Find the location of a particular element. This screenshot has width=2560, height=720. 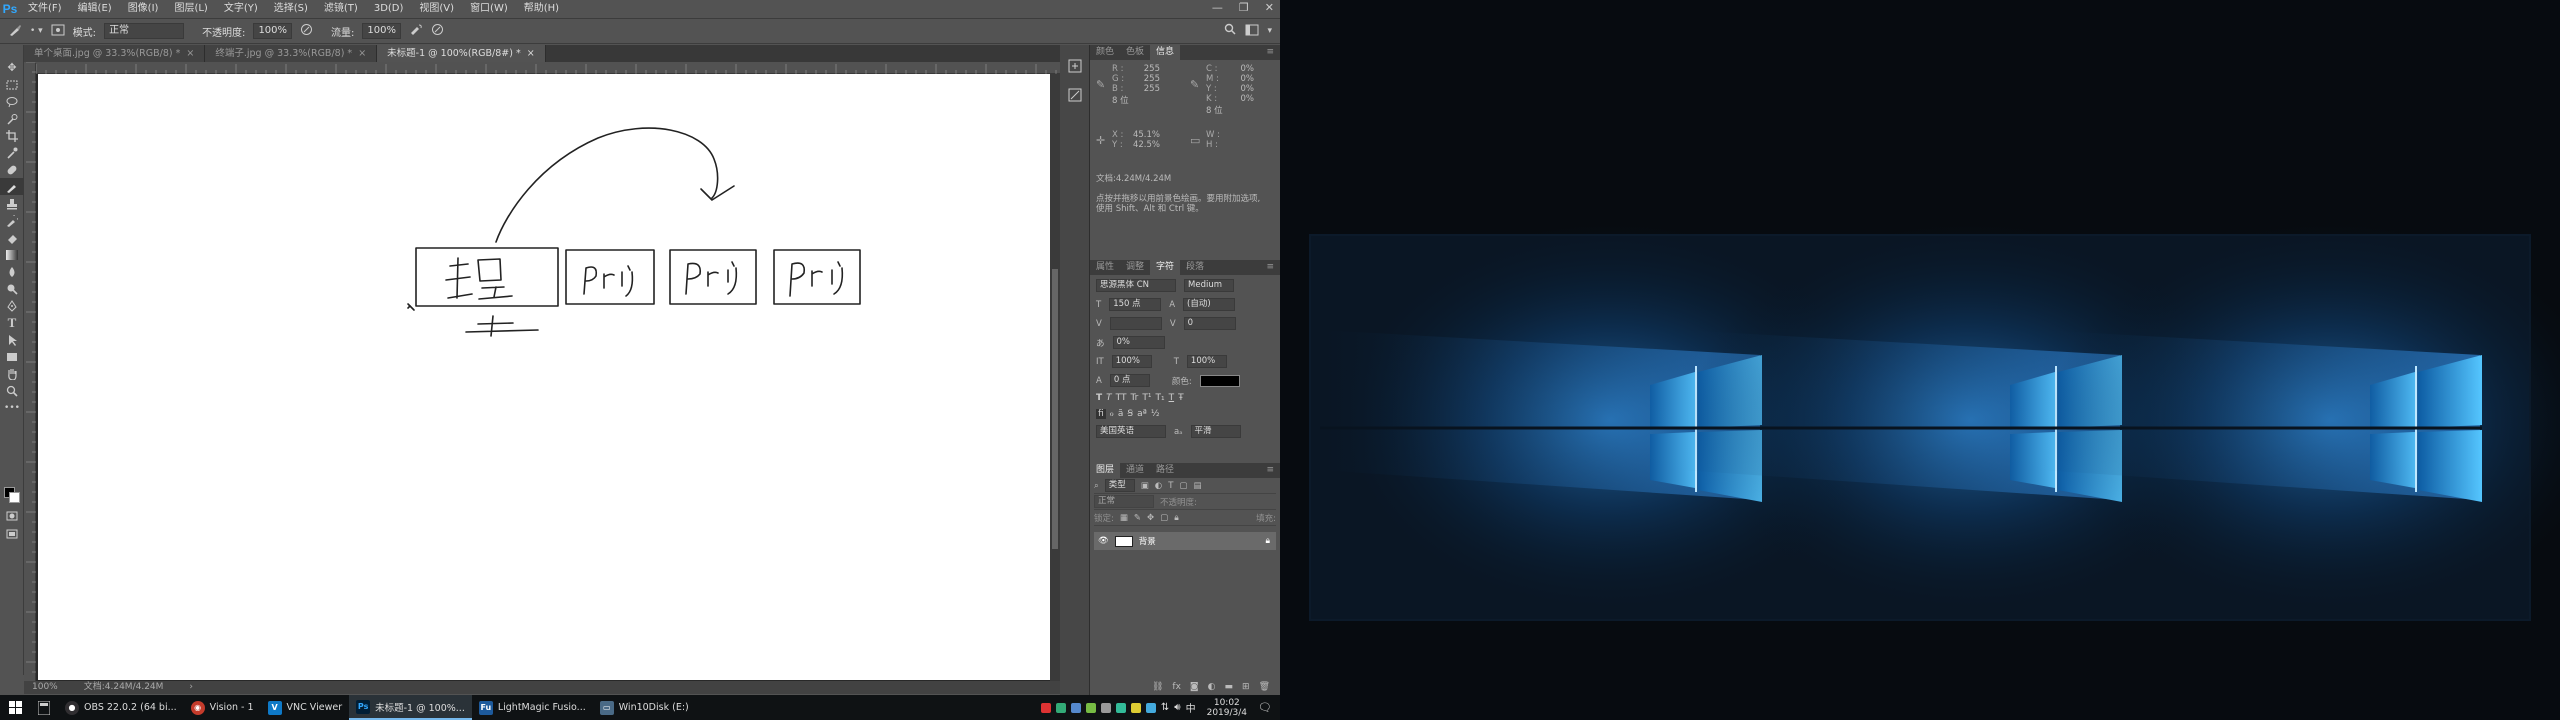

tab-swatches: 色板 is located at coordinates (1135, 52).